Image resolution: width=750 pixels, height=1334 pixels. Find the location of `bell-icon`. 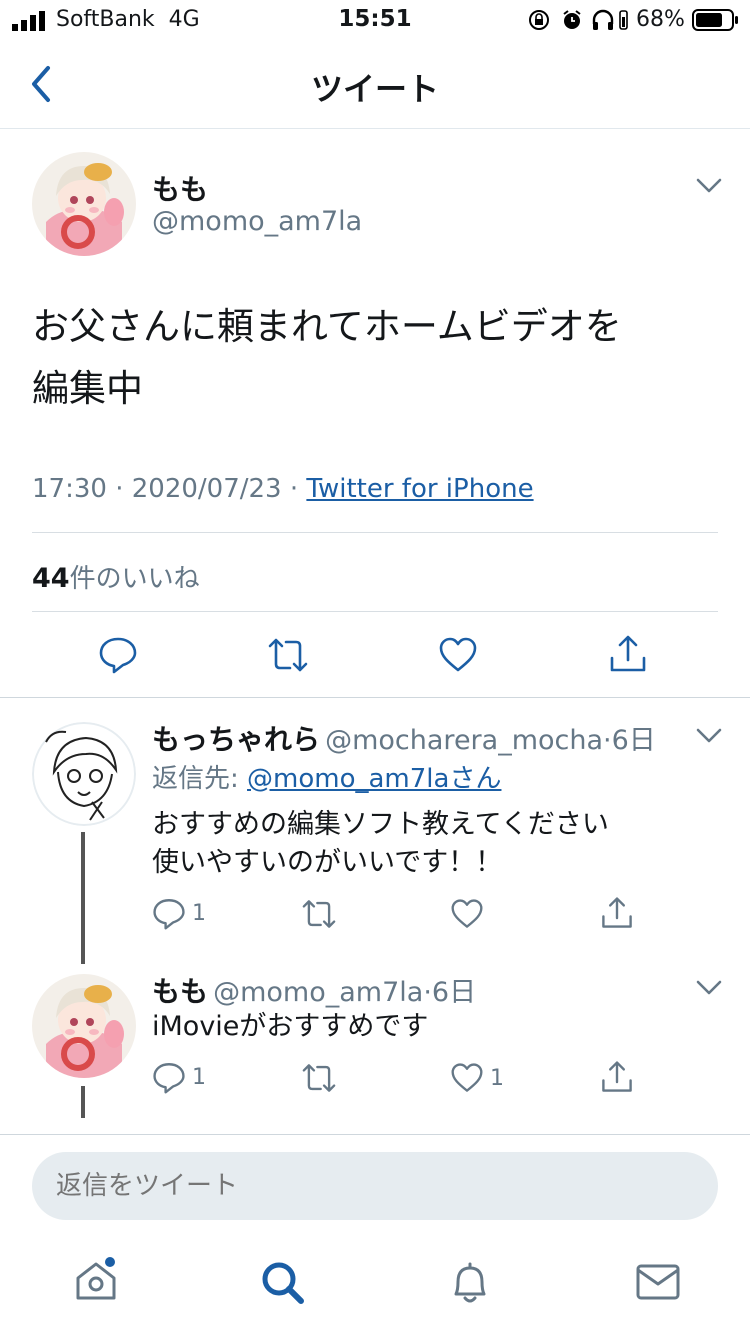

bell-icon is located at coordinates (470, 1282).